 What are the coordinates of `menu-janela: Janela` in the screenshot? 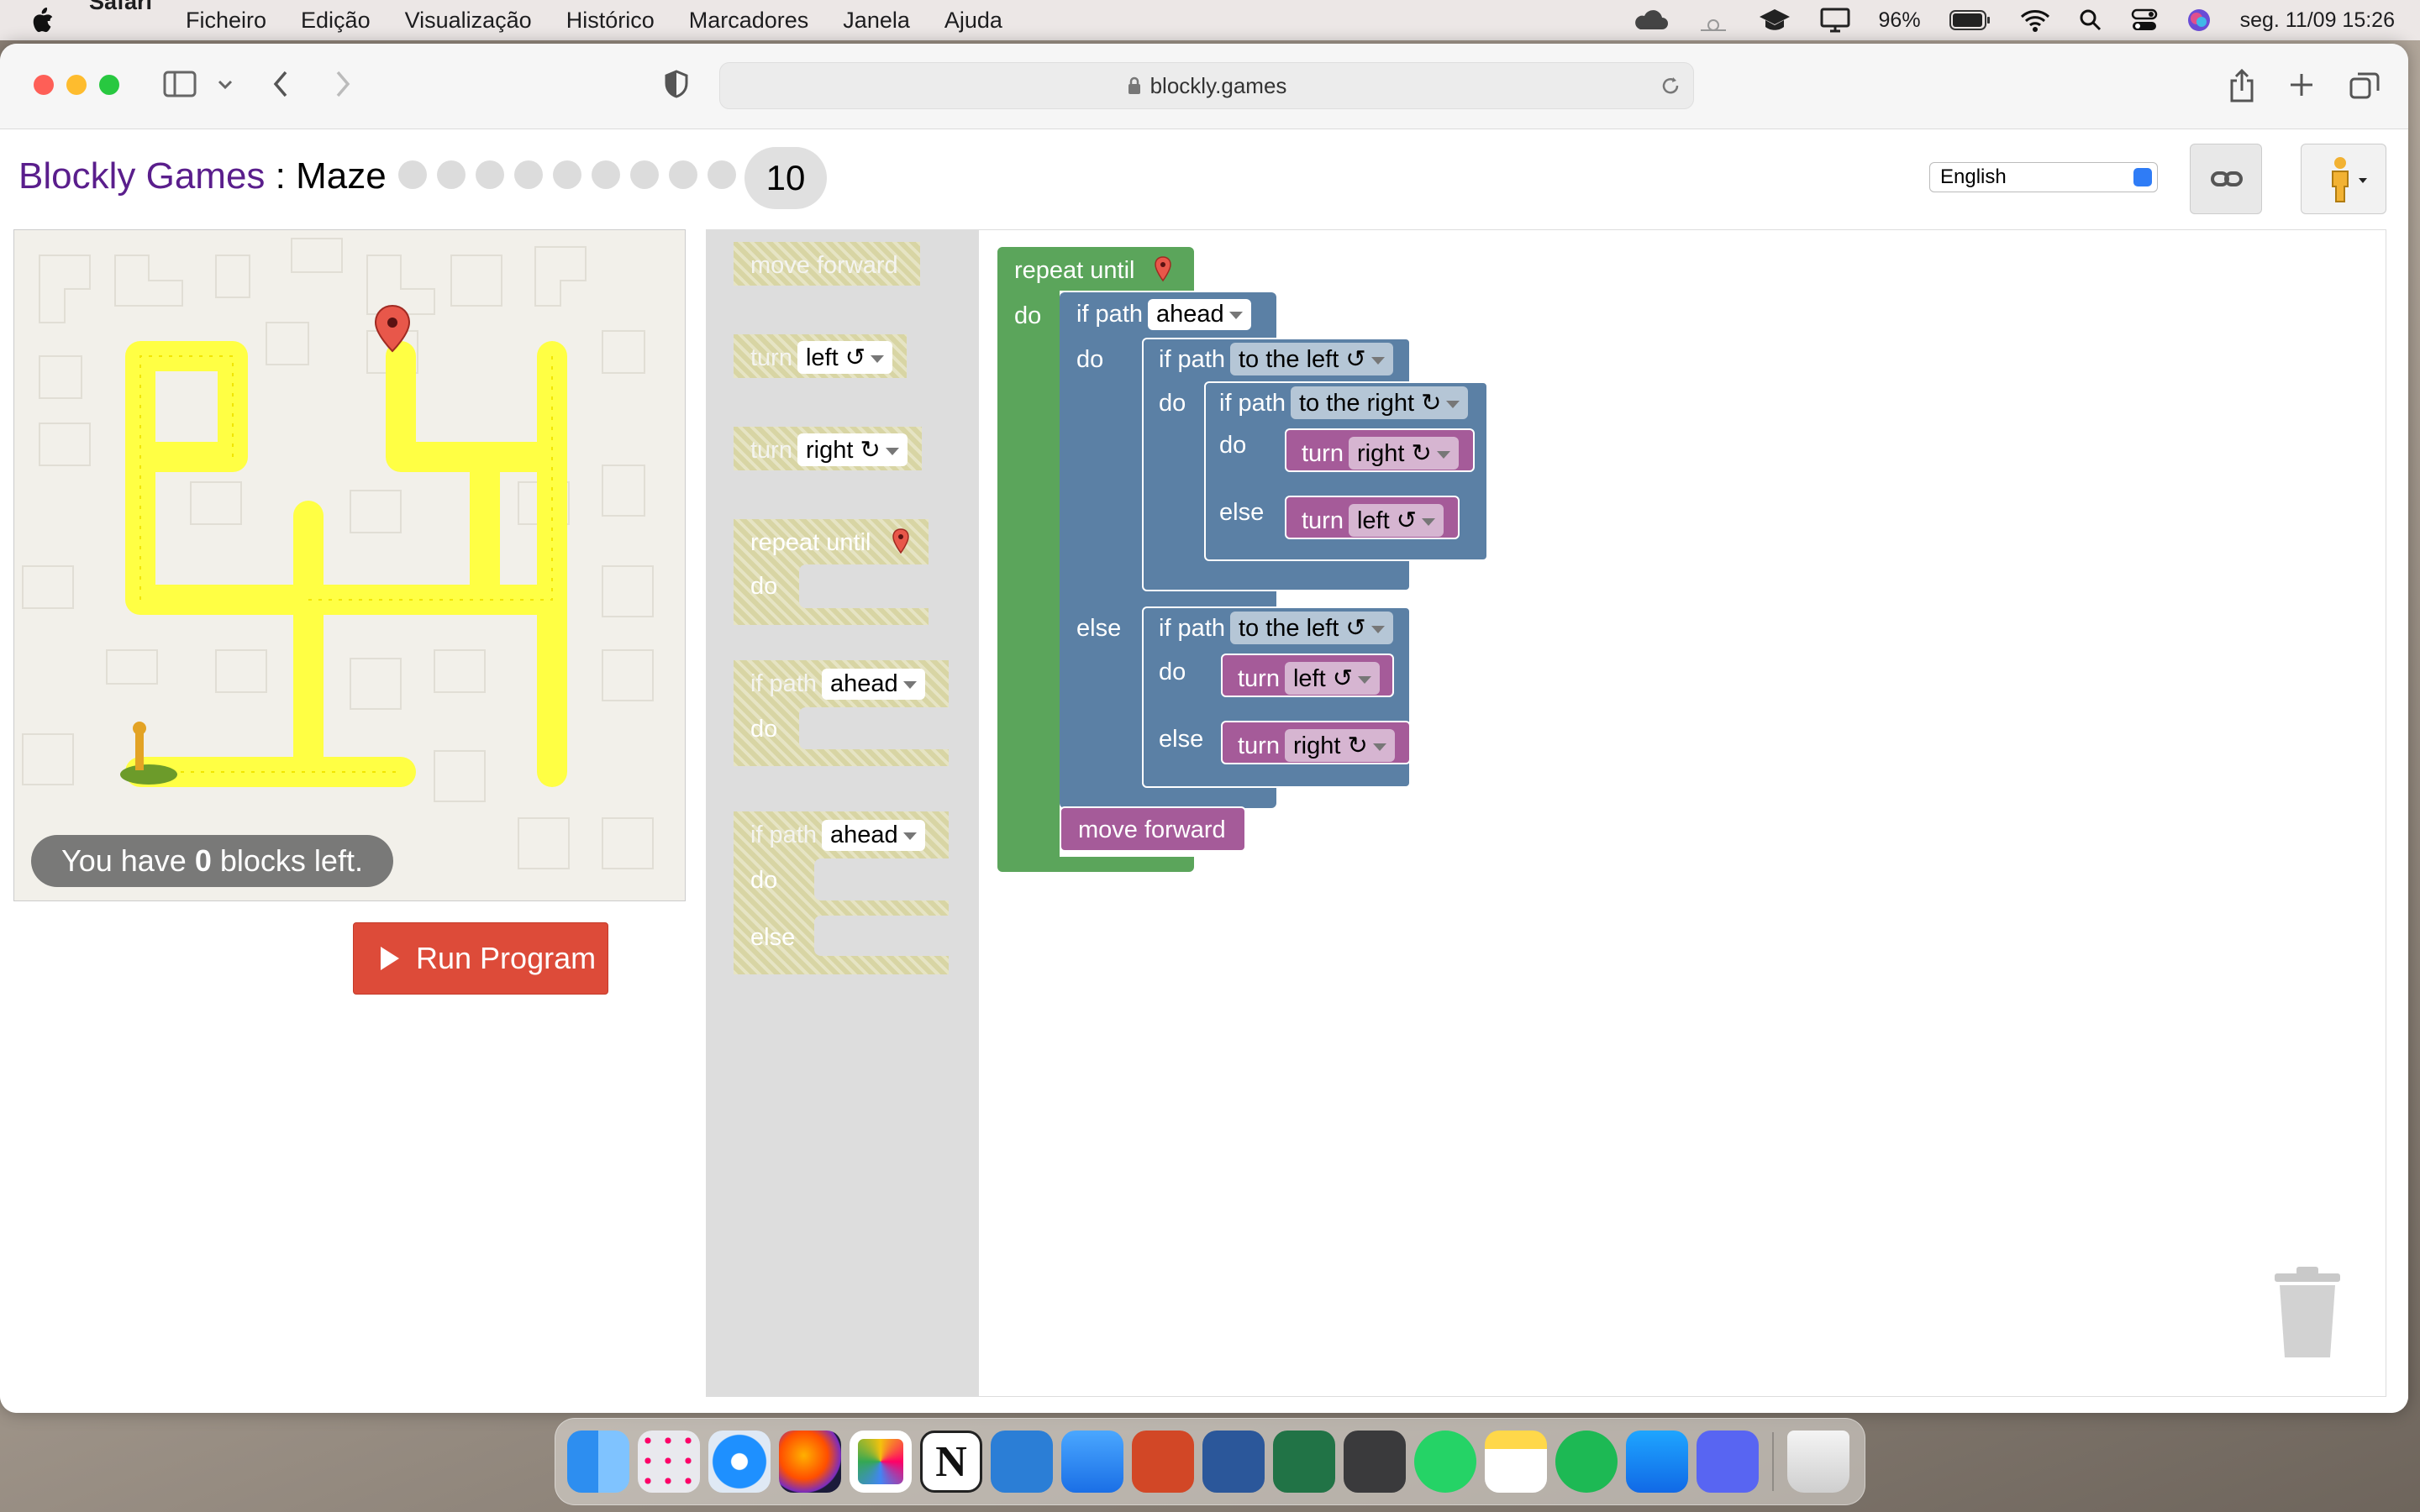 It's located at (876, 21).